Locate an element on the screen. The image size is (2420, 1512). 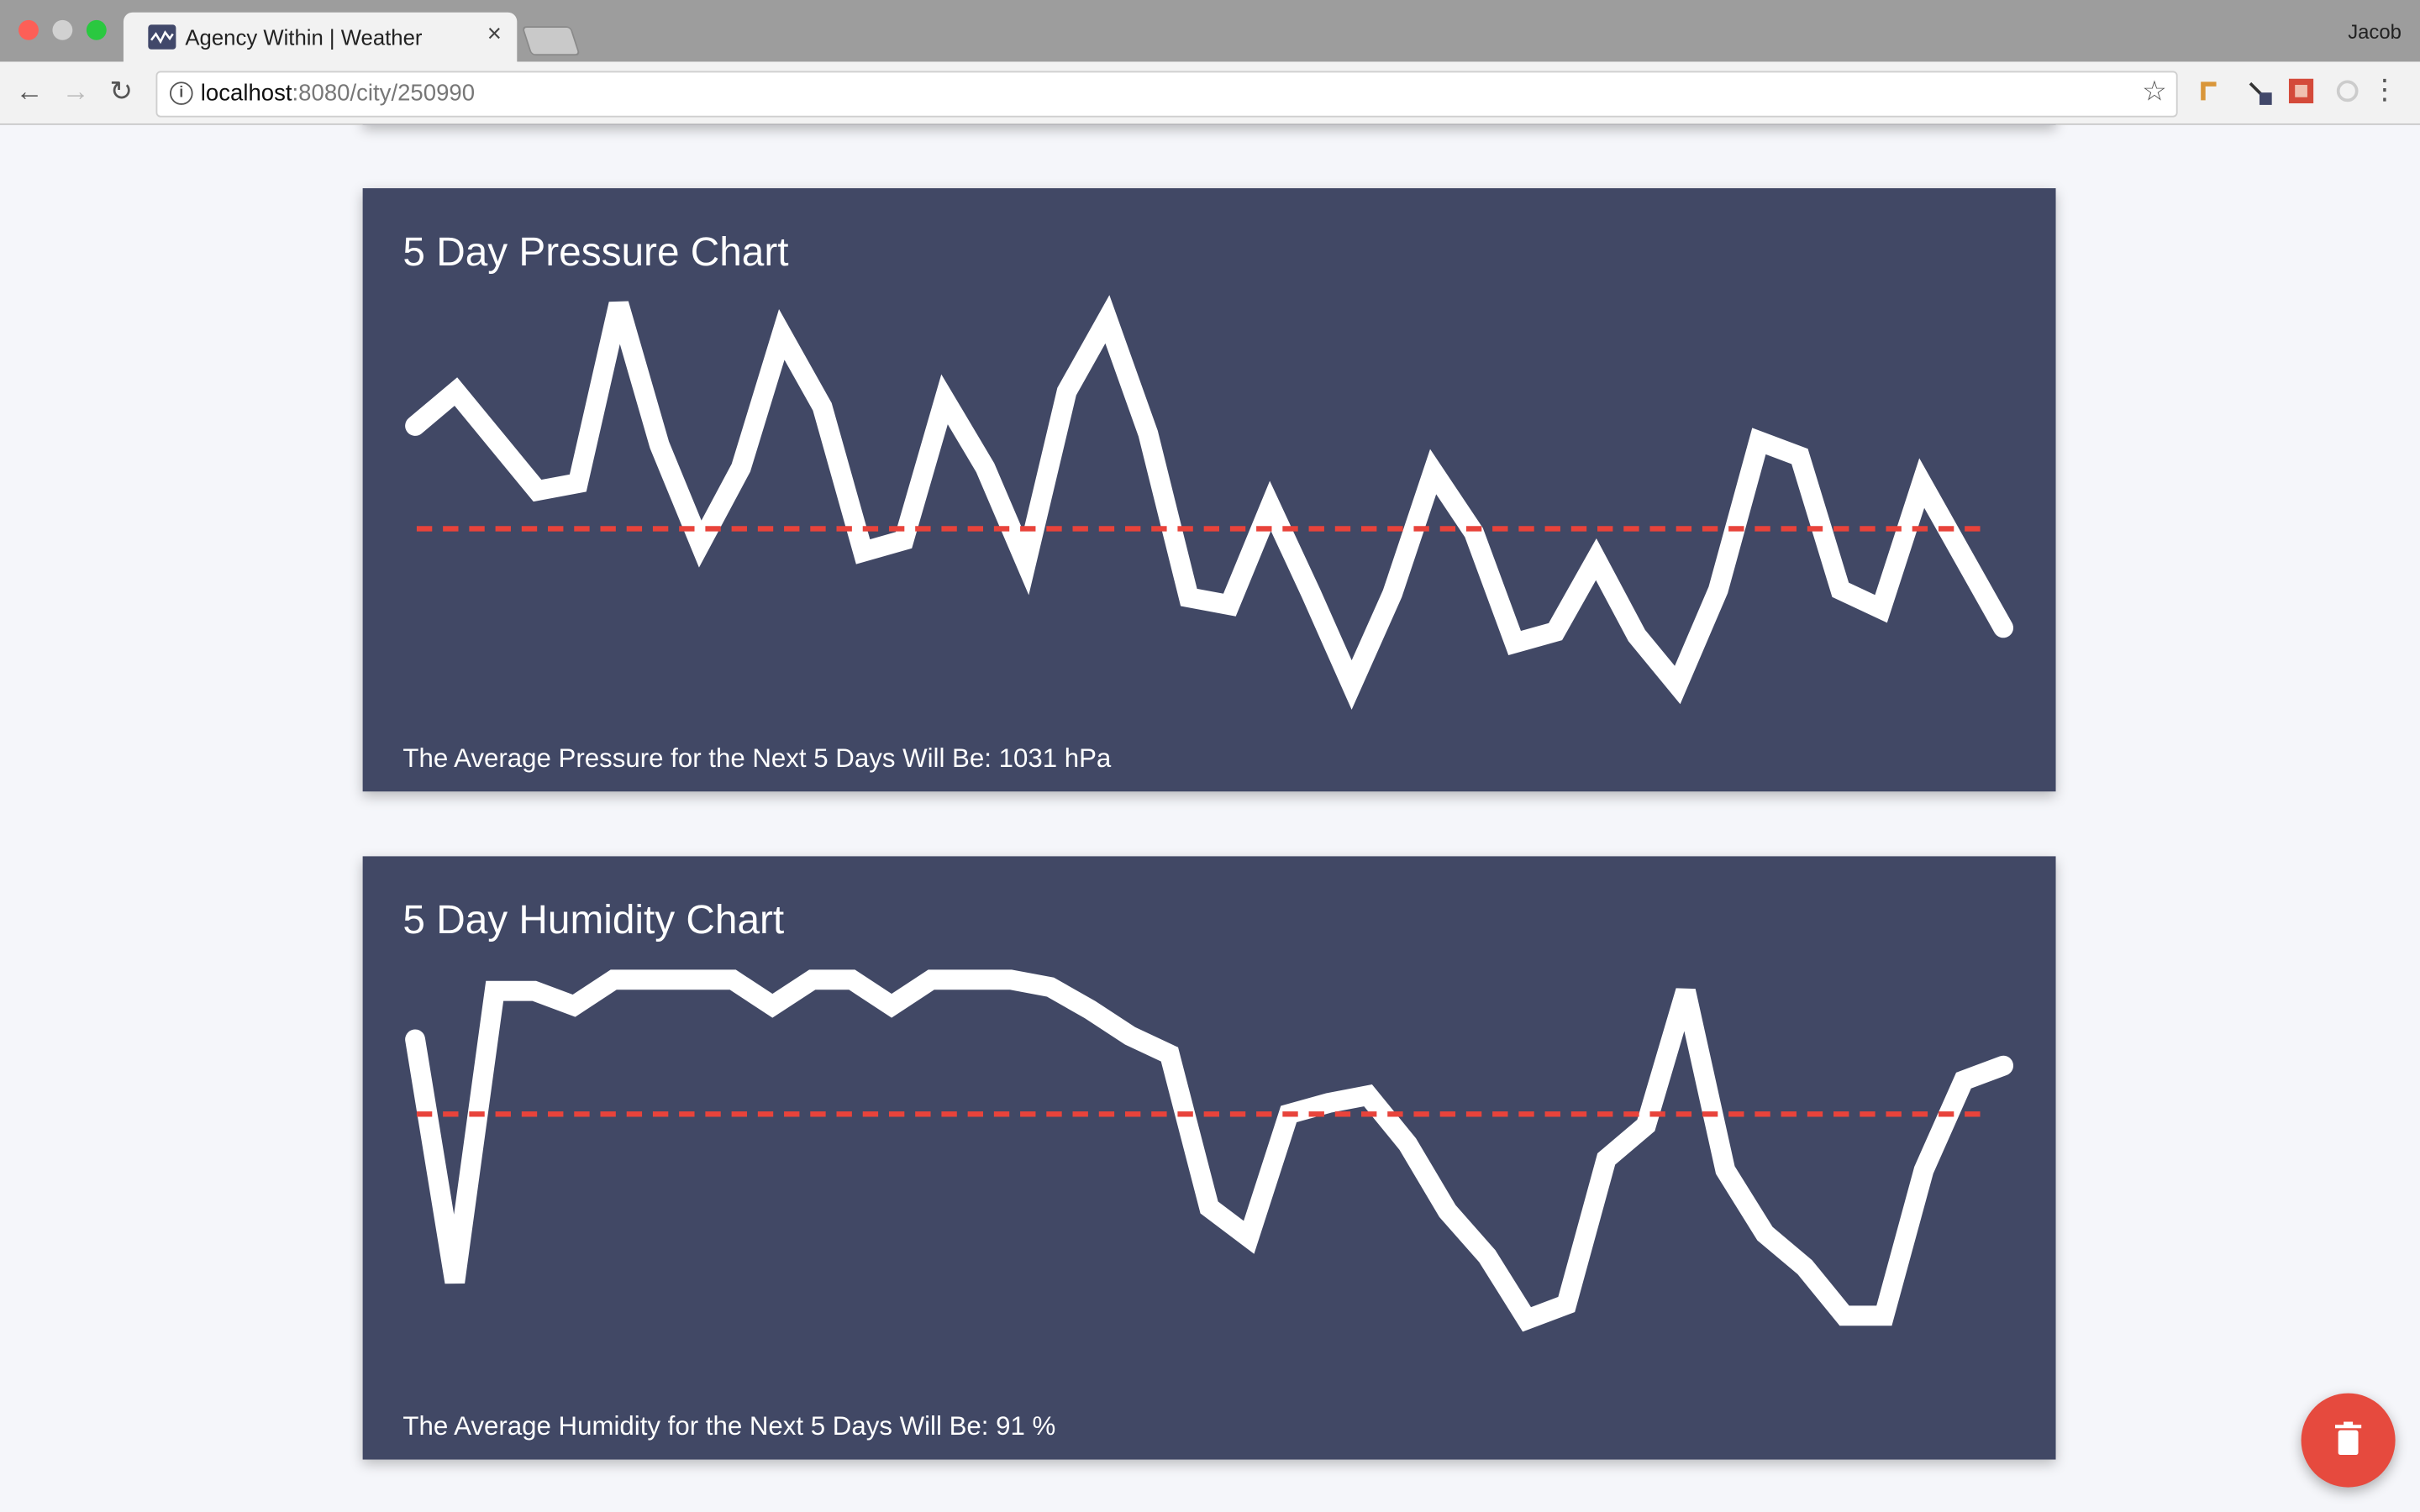
browser-toolbar: ← → ↻ i localhost:8080/city/250990 ☆ ⋮ is located at coordinates (1210, 93).